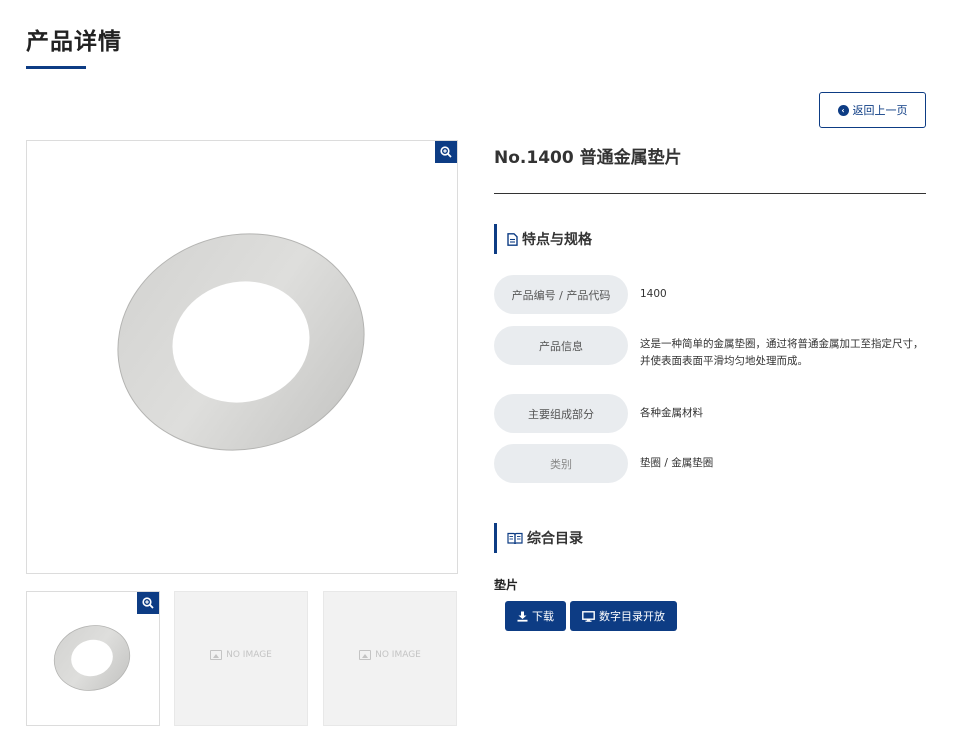 The image size is (972, 748). I want to click on catalog-heading-label: 综合目录, so click(555, 539).